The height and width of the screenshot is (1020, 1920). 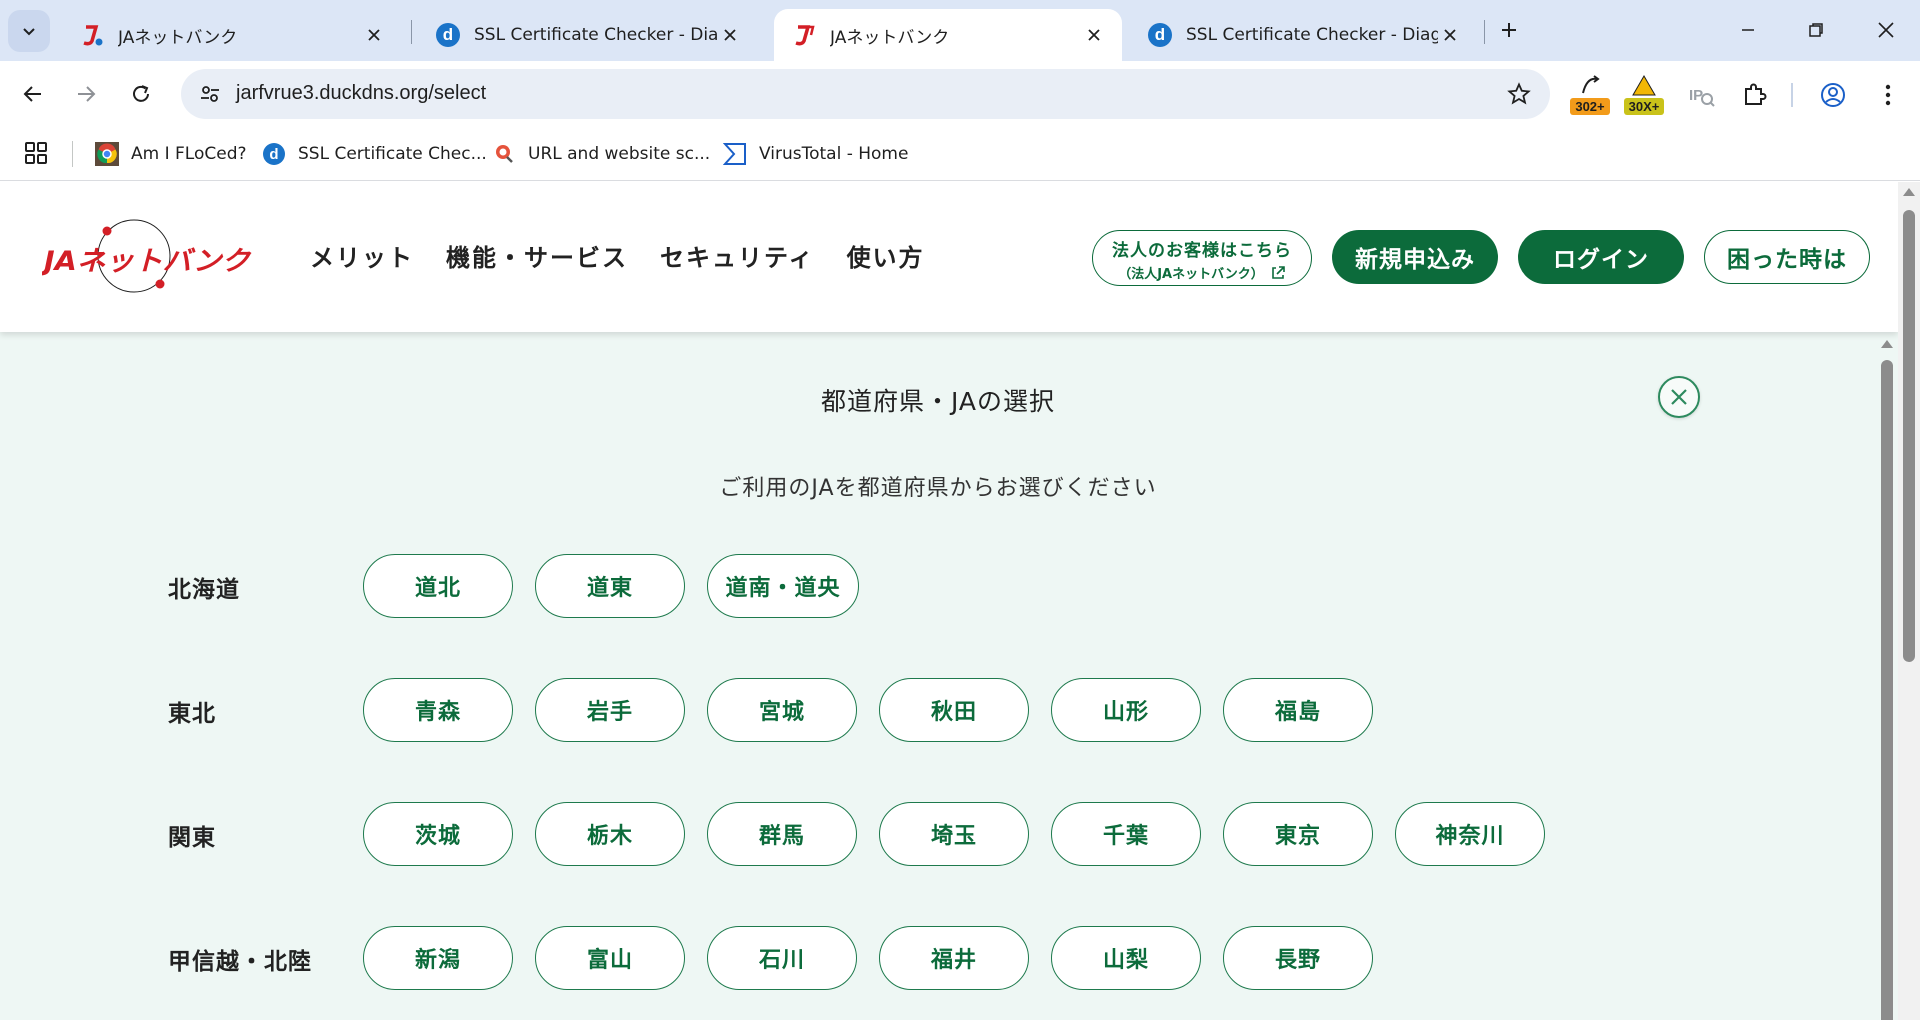 I want to click on kebab-menu-icon, so click(x=1888, y=95).